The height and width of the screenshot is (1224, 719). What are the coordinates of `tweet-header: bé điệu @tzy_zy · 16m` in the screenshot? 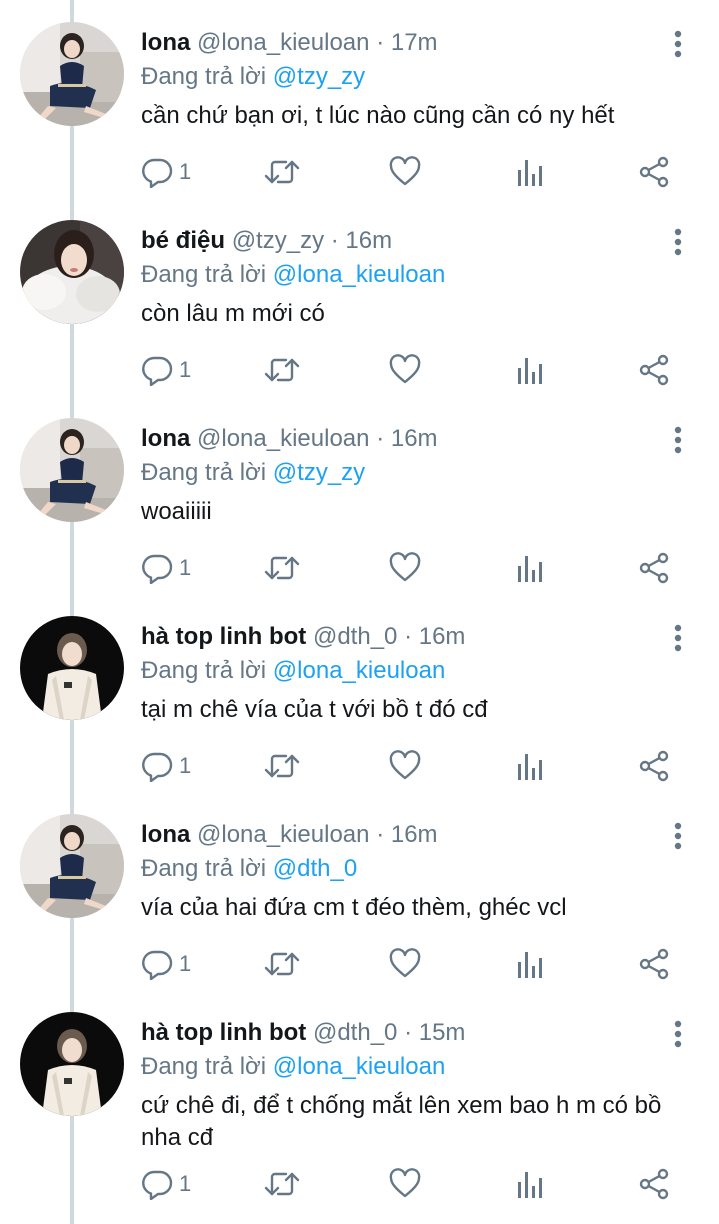 It's located at (266, 241).